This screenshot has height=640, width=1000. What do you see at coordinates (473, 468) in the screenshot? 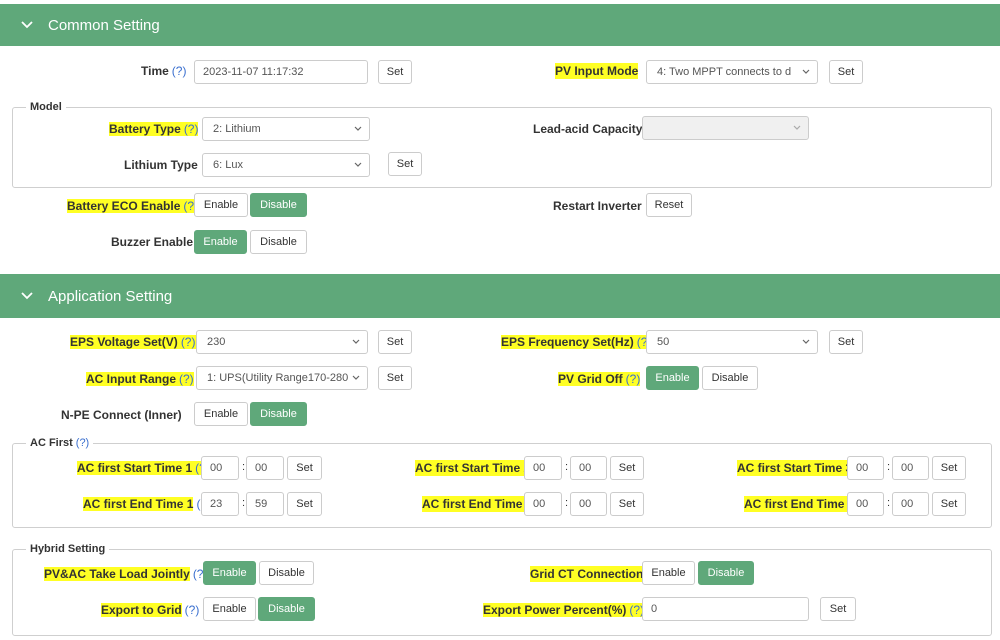
I see `ac-first-start-time-2-label: AC first Start Time 2` at bounding box center [473, 468].